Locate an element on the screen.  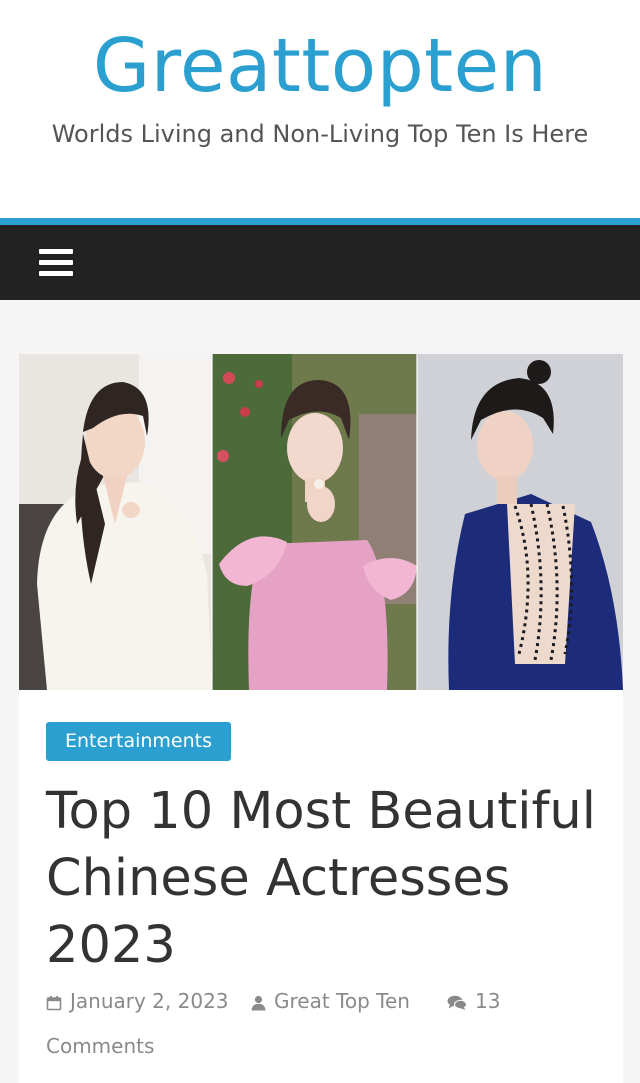
calendar-icon is located at coordinates (54, 1002).